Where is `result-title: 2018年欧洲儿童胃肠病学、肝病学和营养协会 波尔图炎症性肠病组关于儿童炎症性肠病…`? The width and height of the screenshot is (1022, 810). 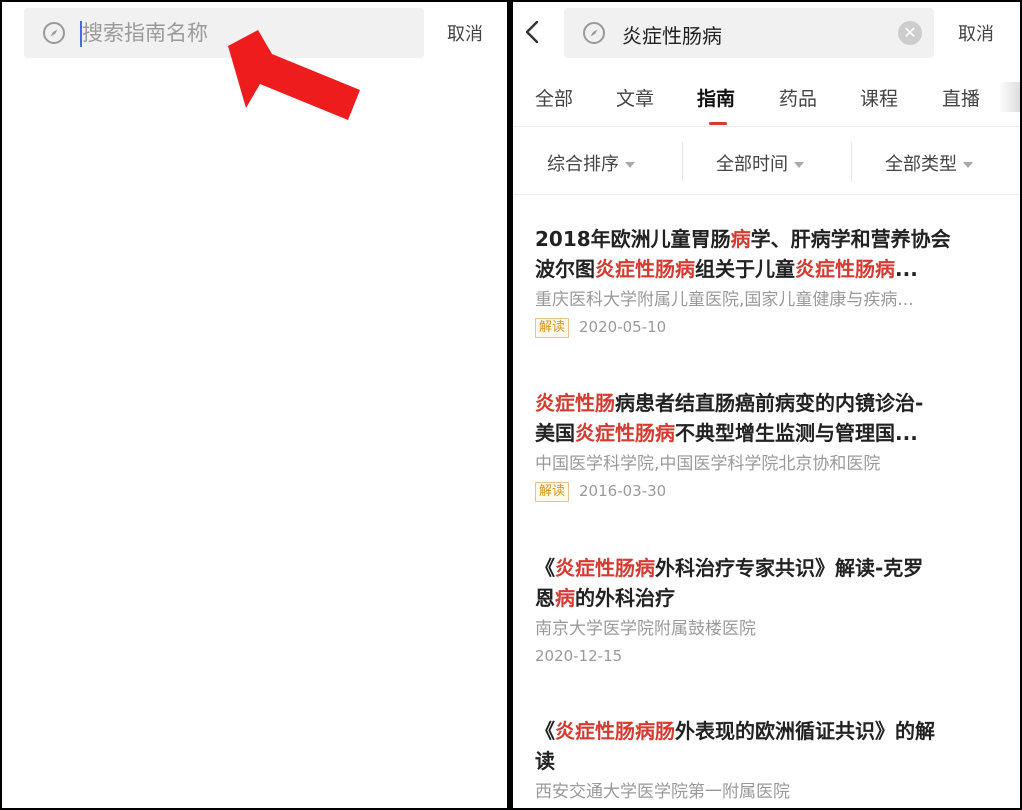 result-title: 2018年欧洲儿童胃肠病学、肝病学和营养协会 波尔图炎症性肠病组关于儿童炎症性肠病… is located at coordinates (770, 254).